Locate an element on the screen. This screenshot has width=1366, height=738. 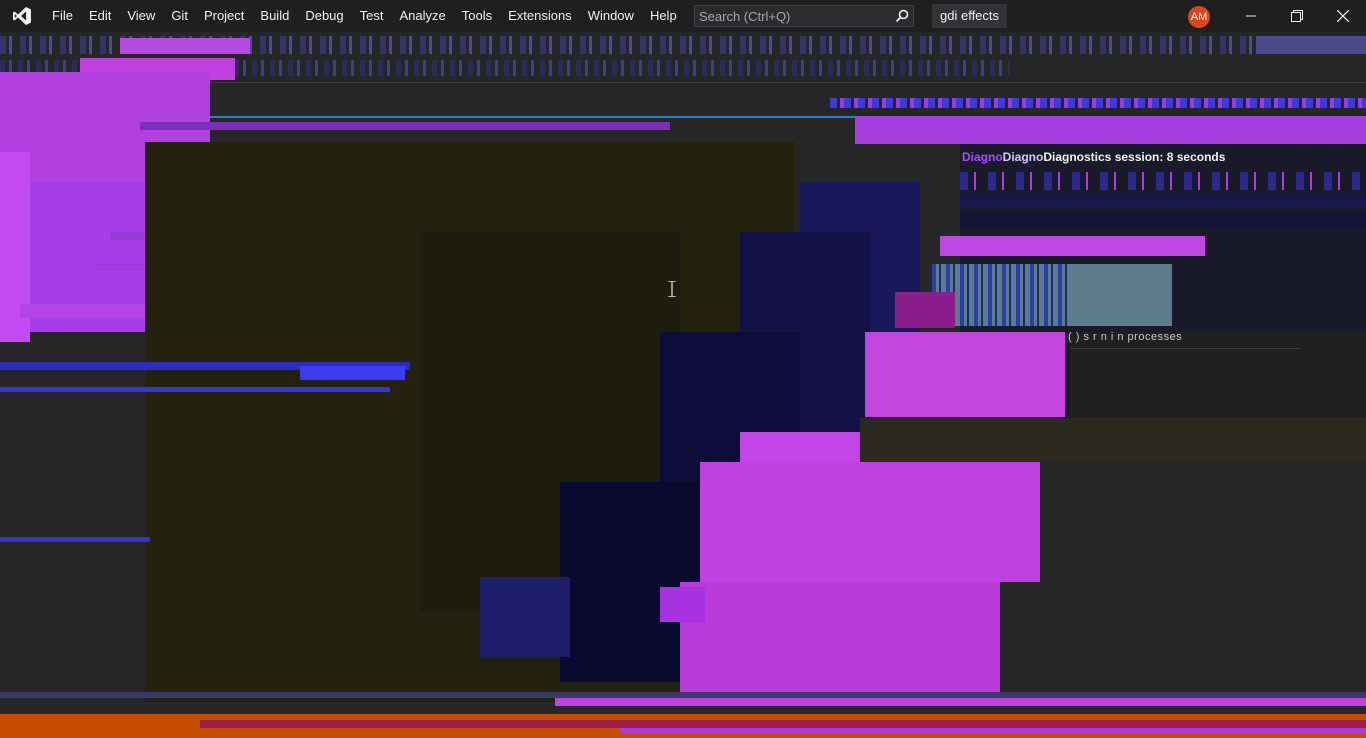
menu-item-test: Test is located at coordinates (372, 16).